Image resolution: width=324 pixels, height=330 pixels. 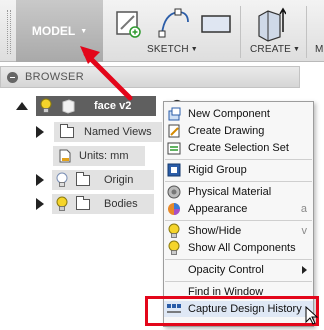 What do you see at coordinates (217, 170) in the screenshot?
I see `menu-item-label: Rigid Group` at bounding box center [217, 170].